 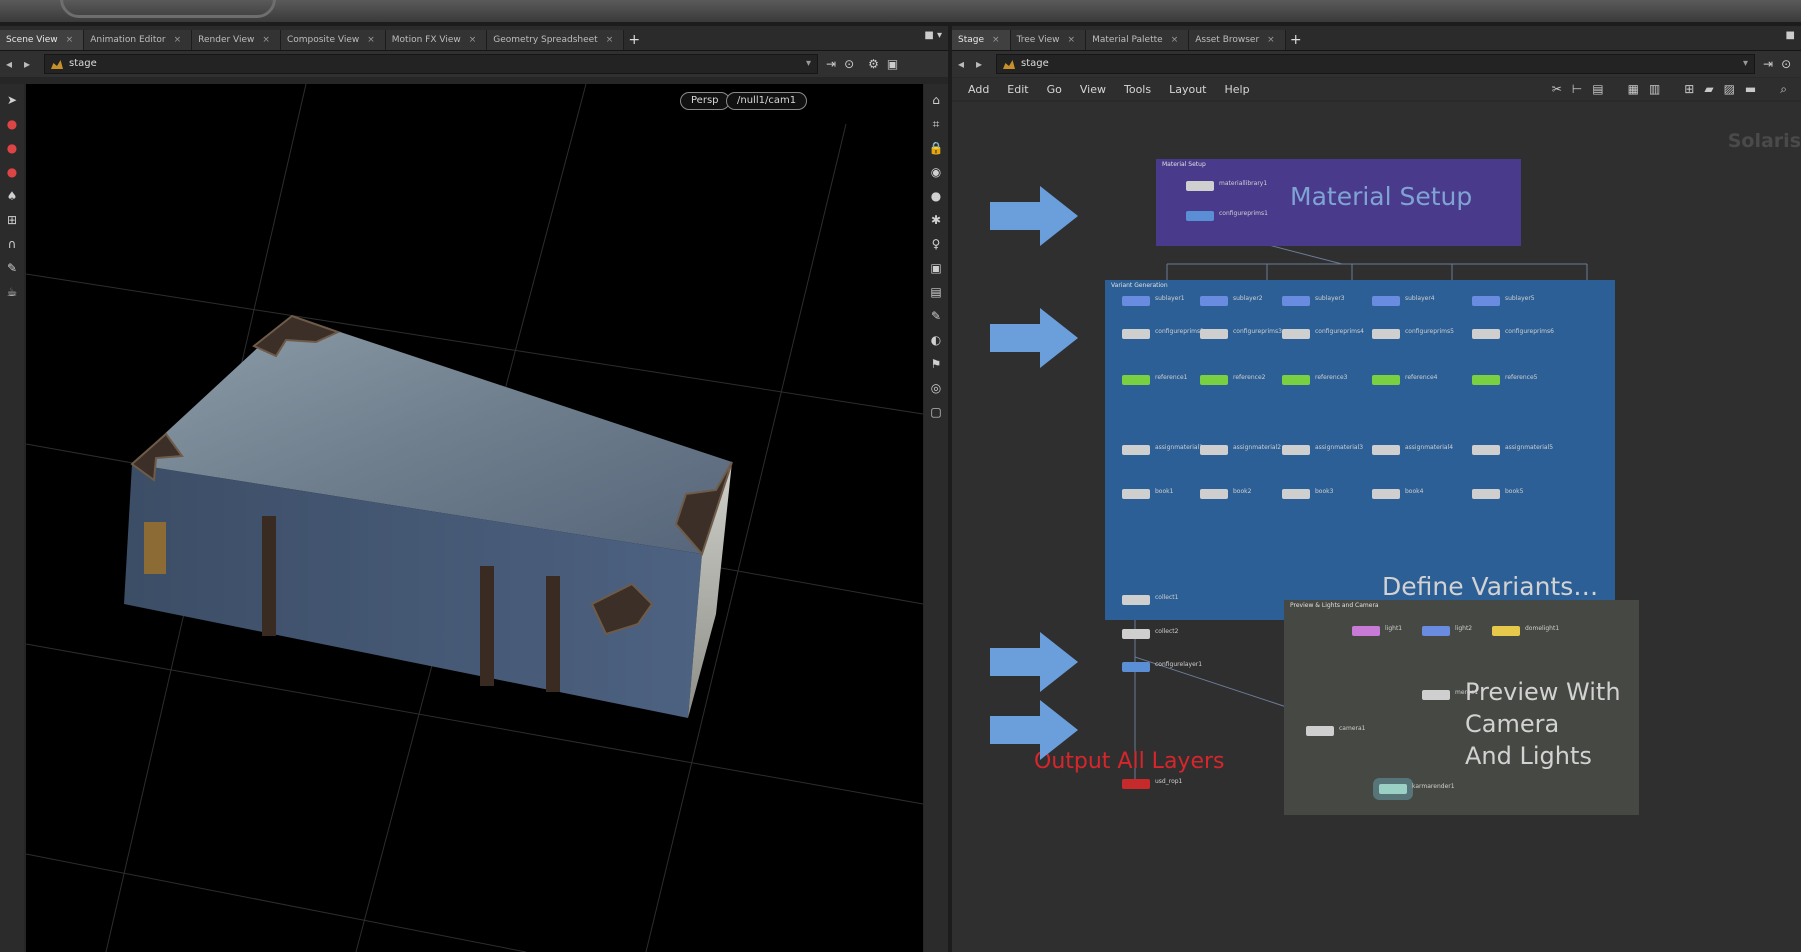 What do you see at coordinates (1240, 449) in the screenshot?
I see `assign-material-node: assignmaterial2` at bounding box center [1240, 449].